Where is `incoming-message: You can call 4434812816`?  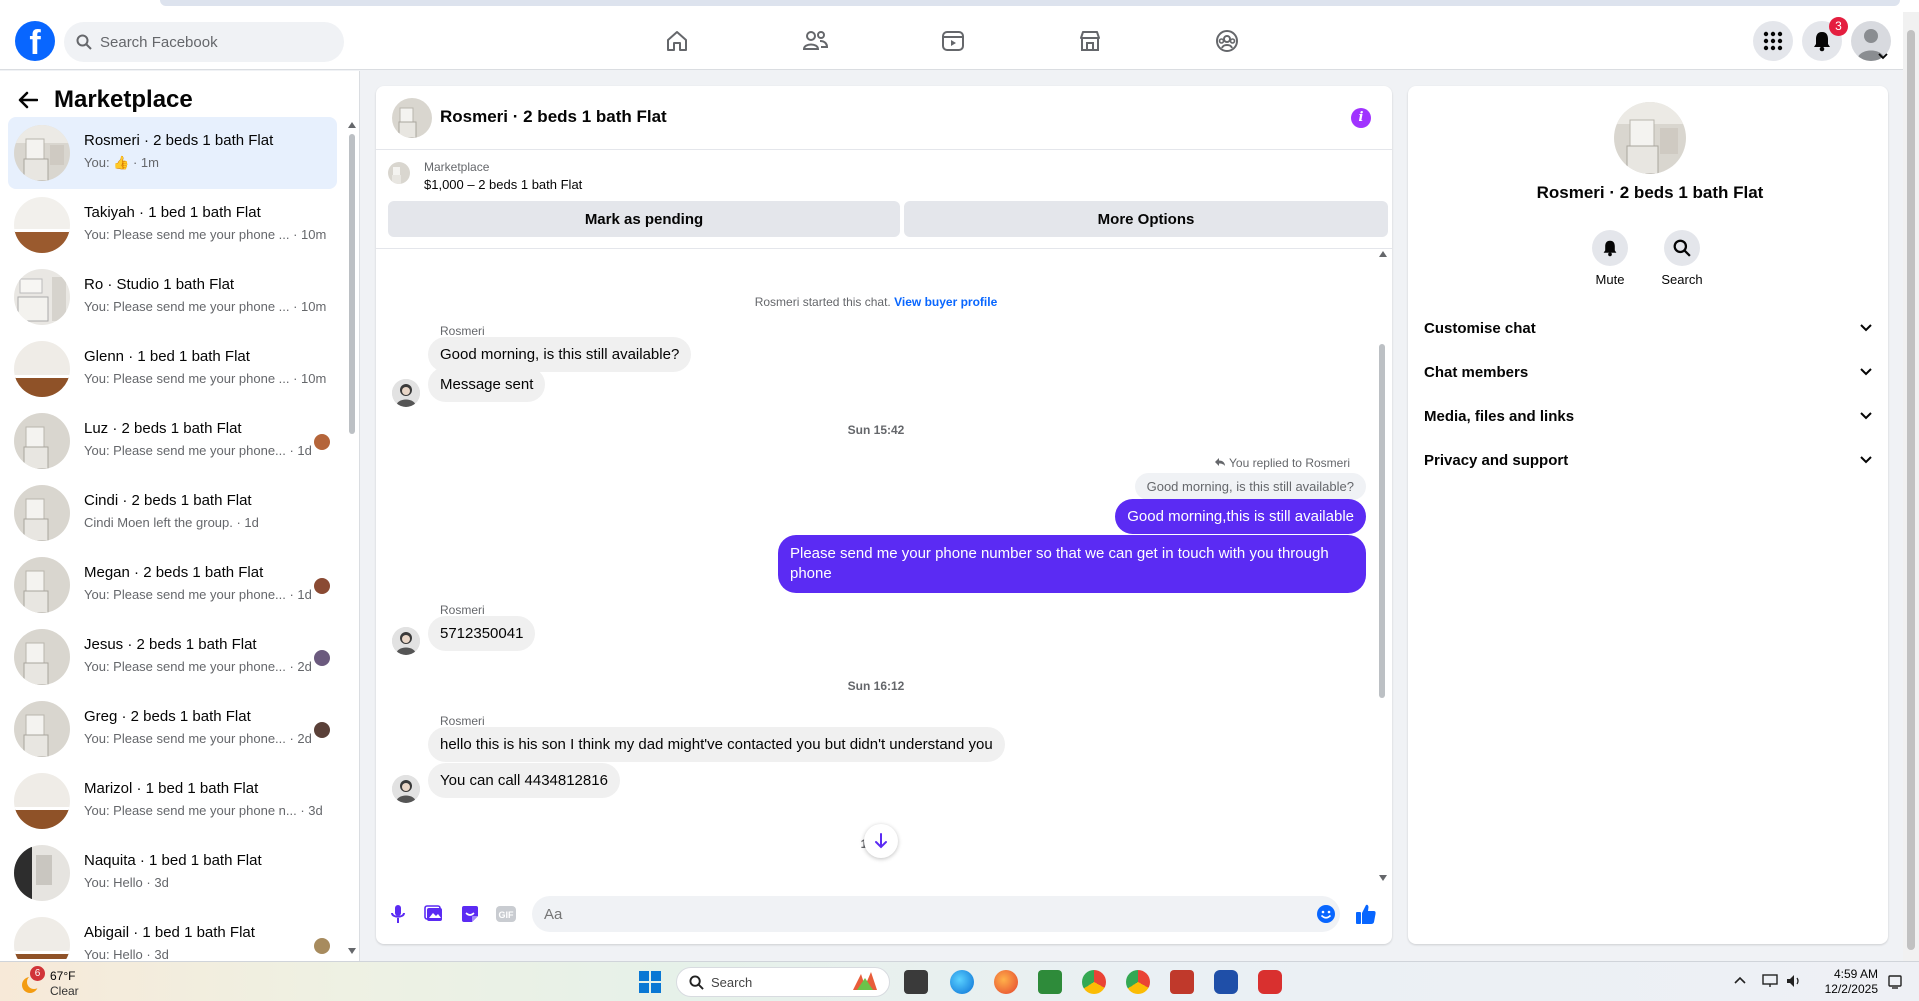 incoming-message: You can call 4434812816 is located at coordinates (524, 780).